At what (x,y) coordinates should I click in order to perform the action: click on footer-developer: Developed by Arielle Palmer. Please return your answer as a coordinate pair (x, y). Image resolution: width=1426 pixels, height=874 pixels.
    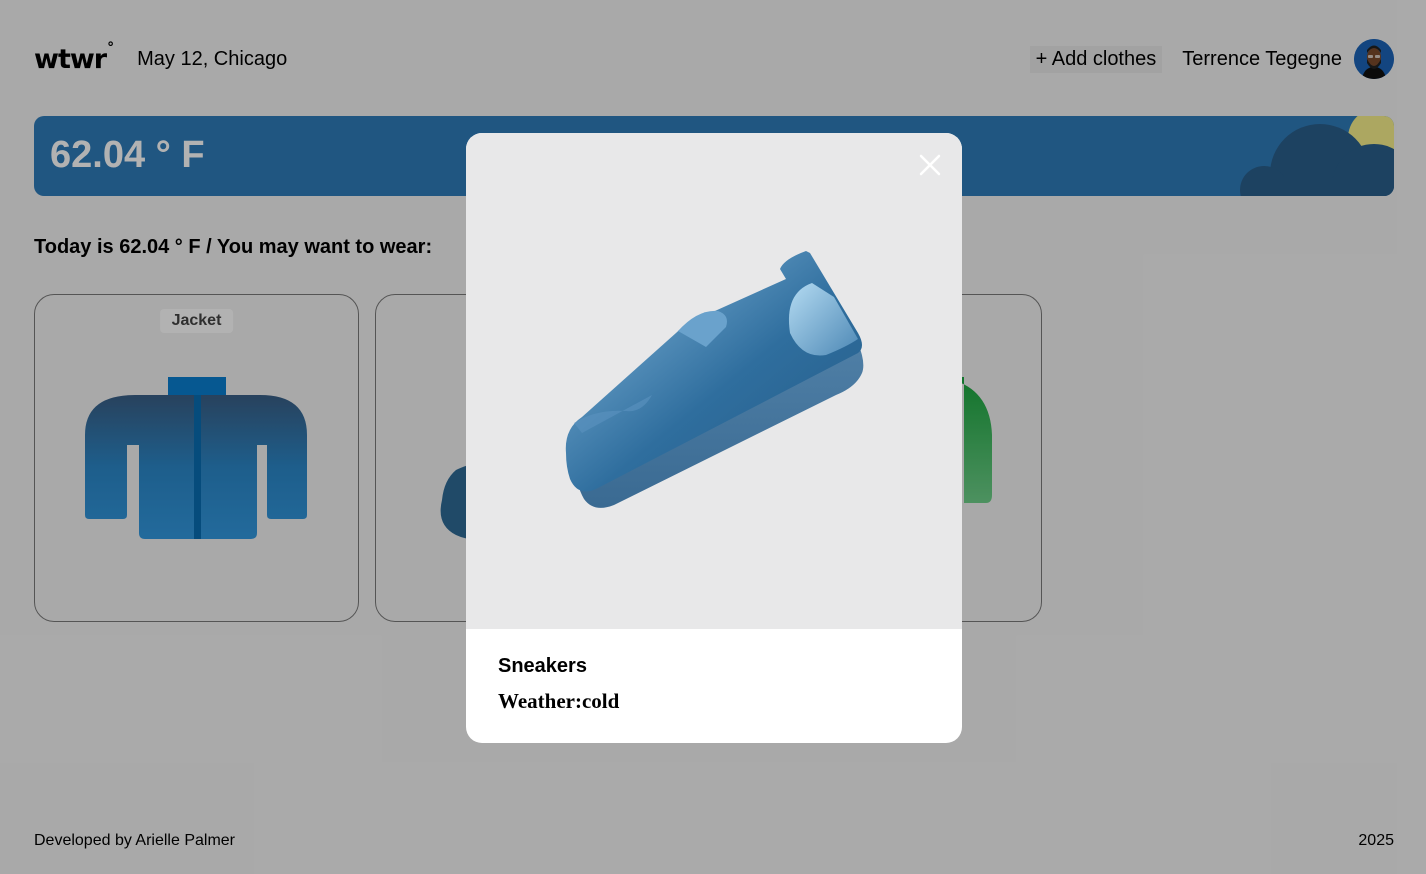
    Looking at the image, I should click on (134, 840).